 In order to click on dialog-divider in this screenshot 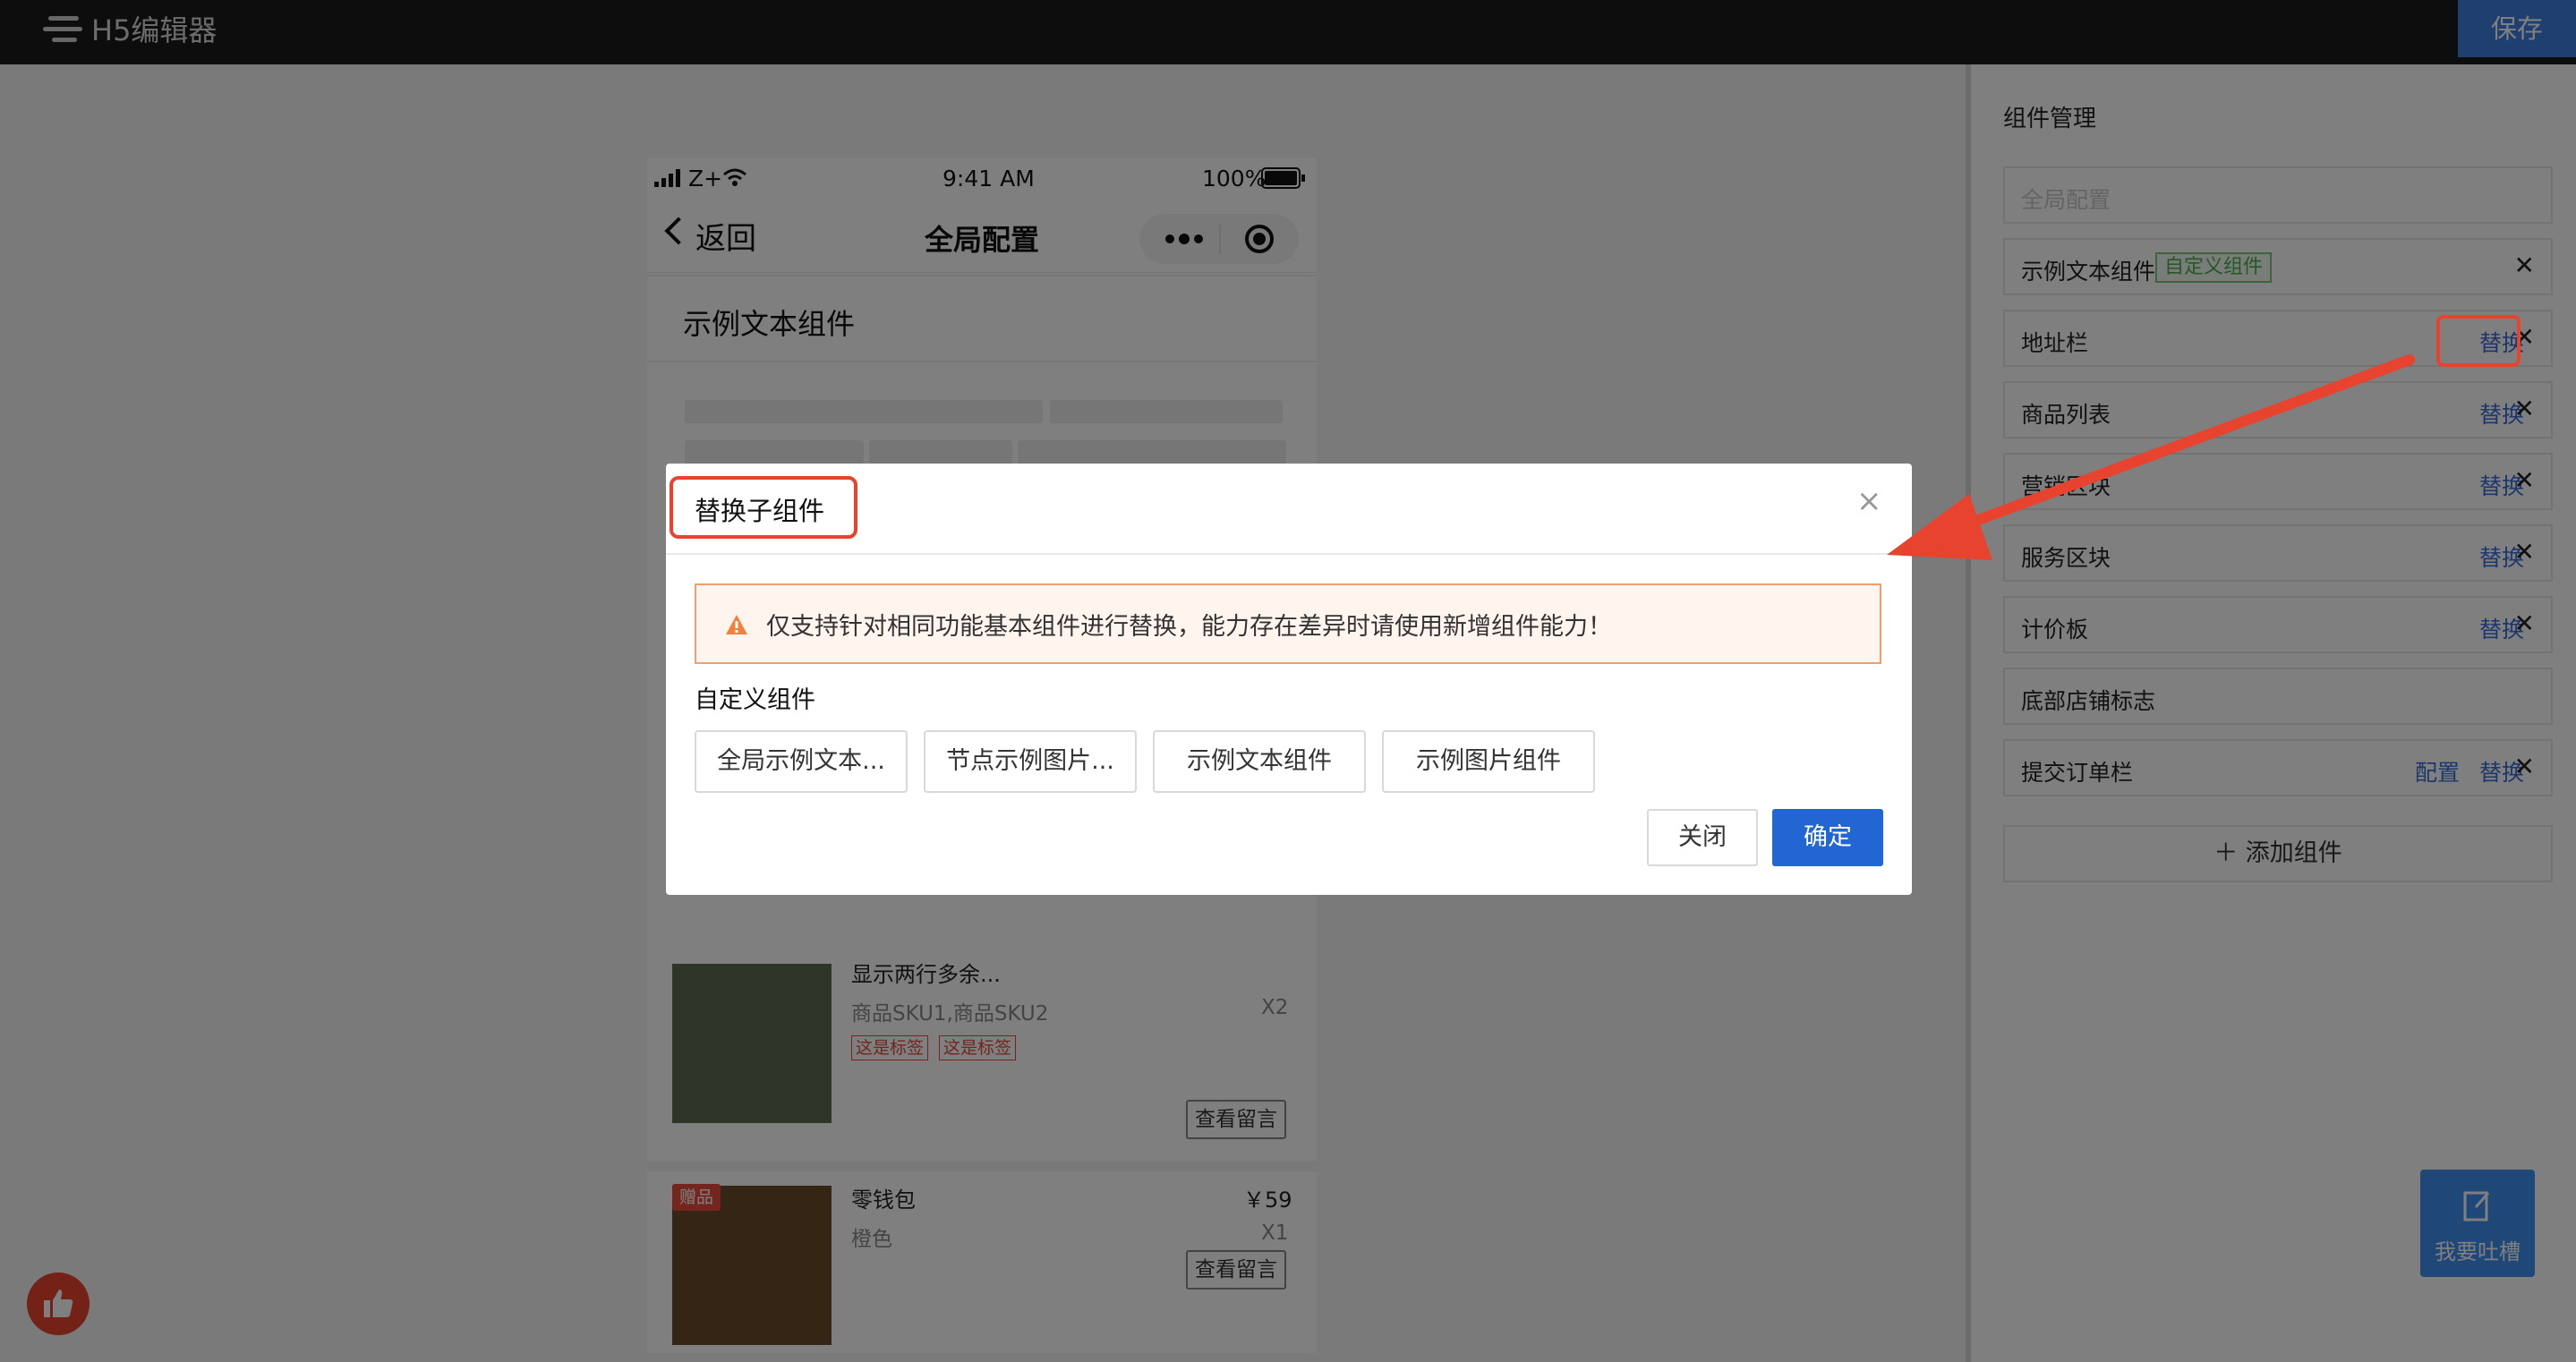, I will do `click(1289, 554)`.